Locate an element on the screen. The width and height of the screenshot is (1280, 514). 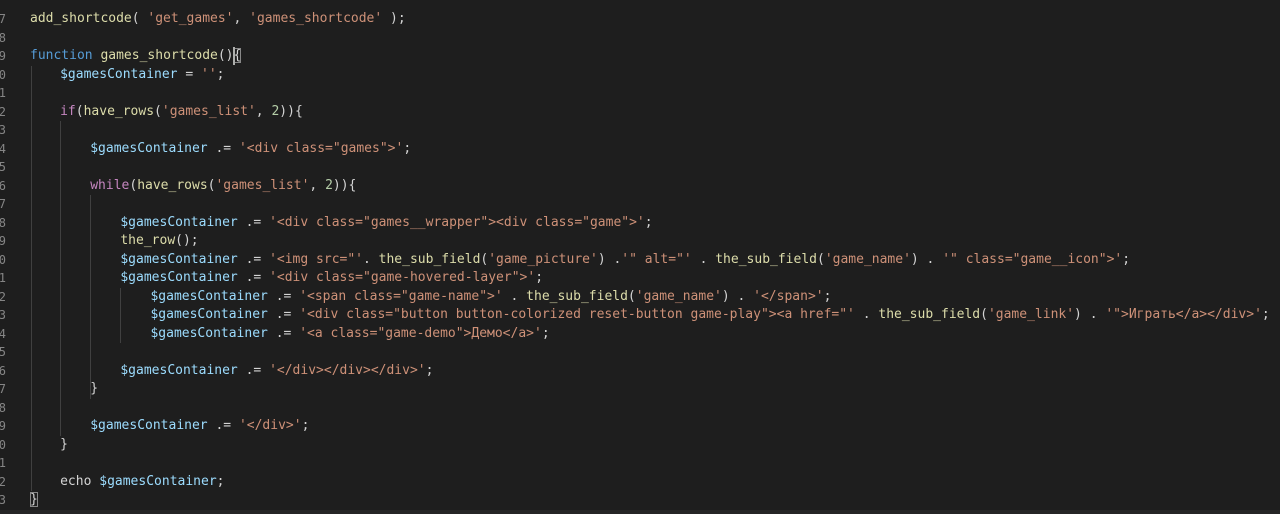
code-token: '<div class="game-hovered-layer">' is located at coordinates (402, 277).